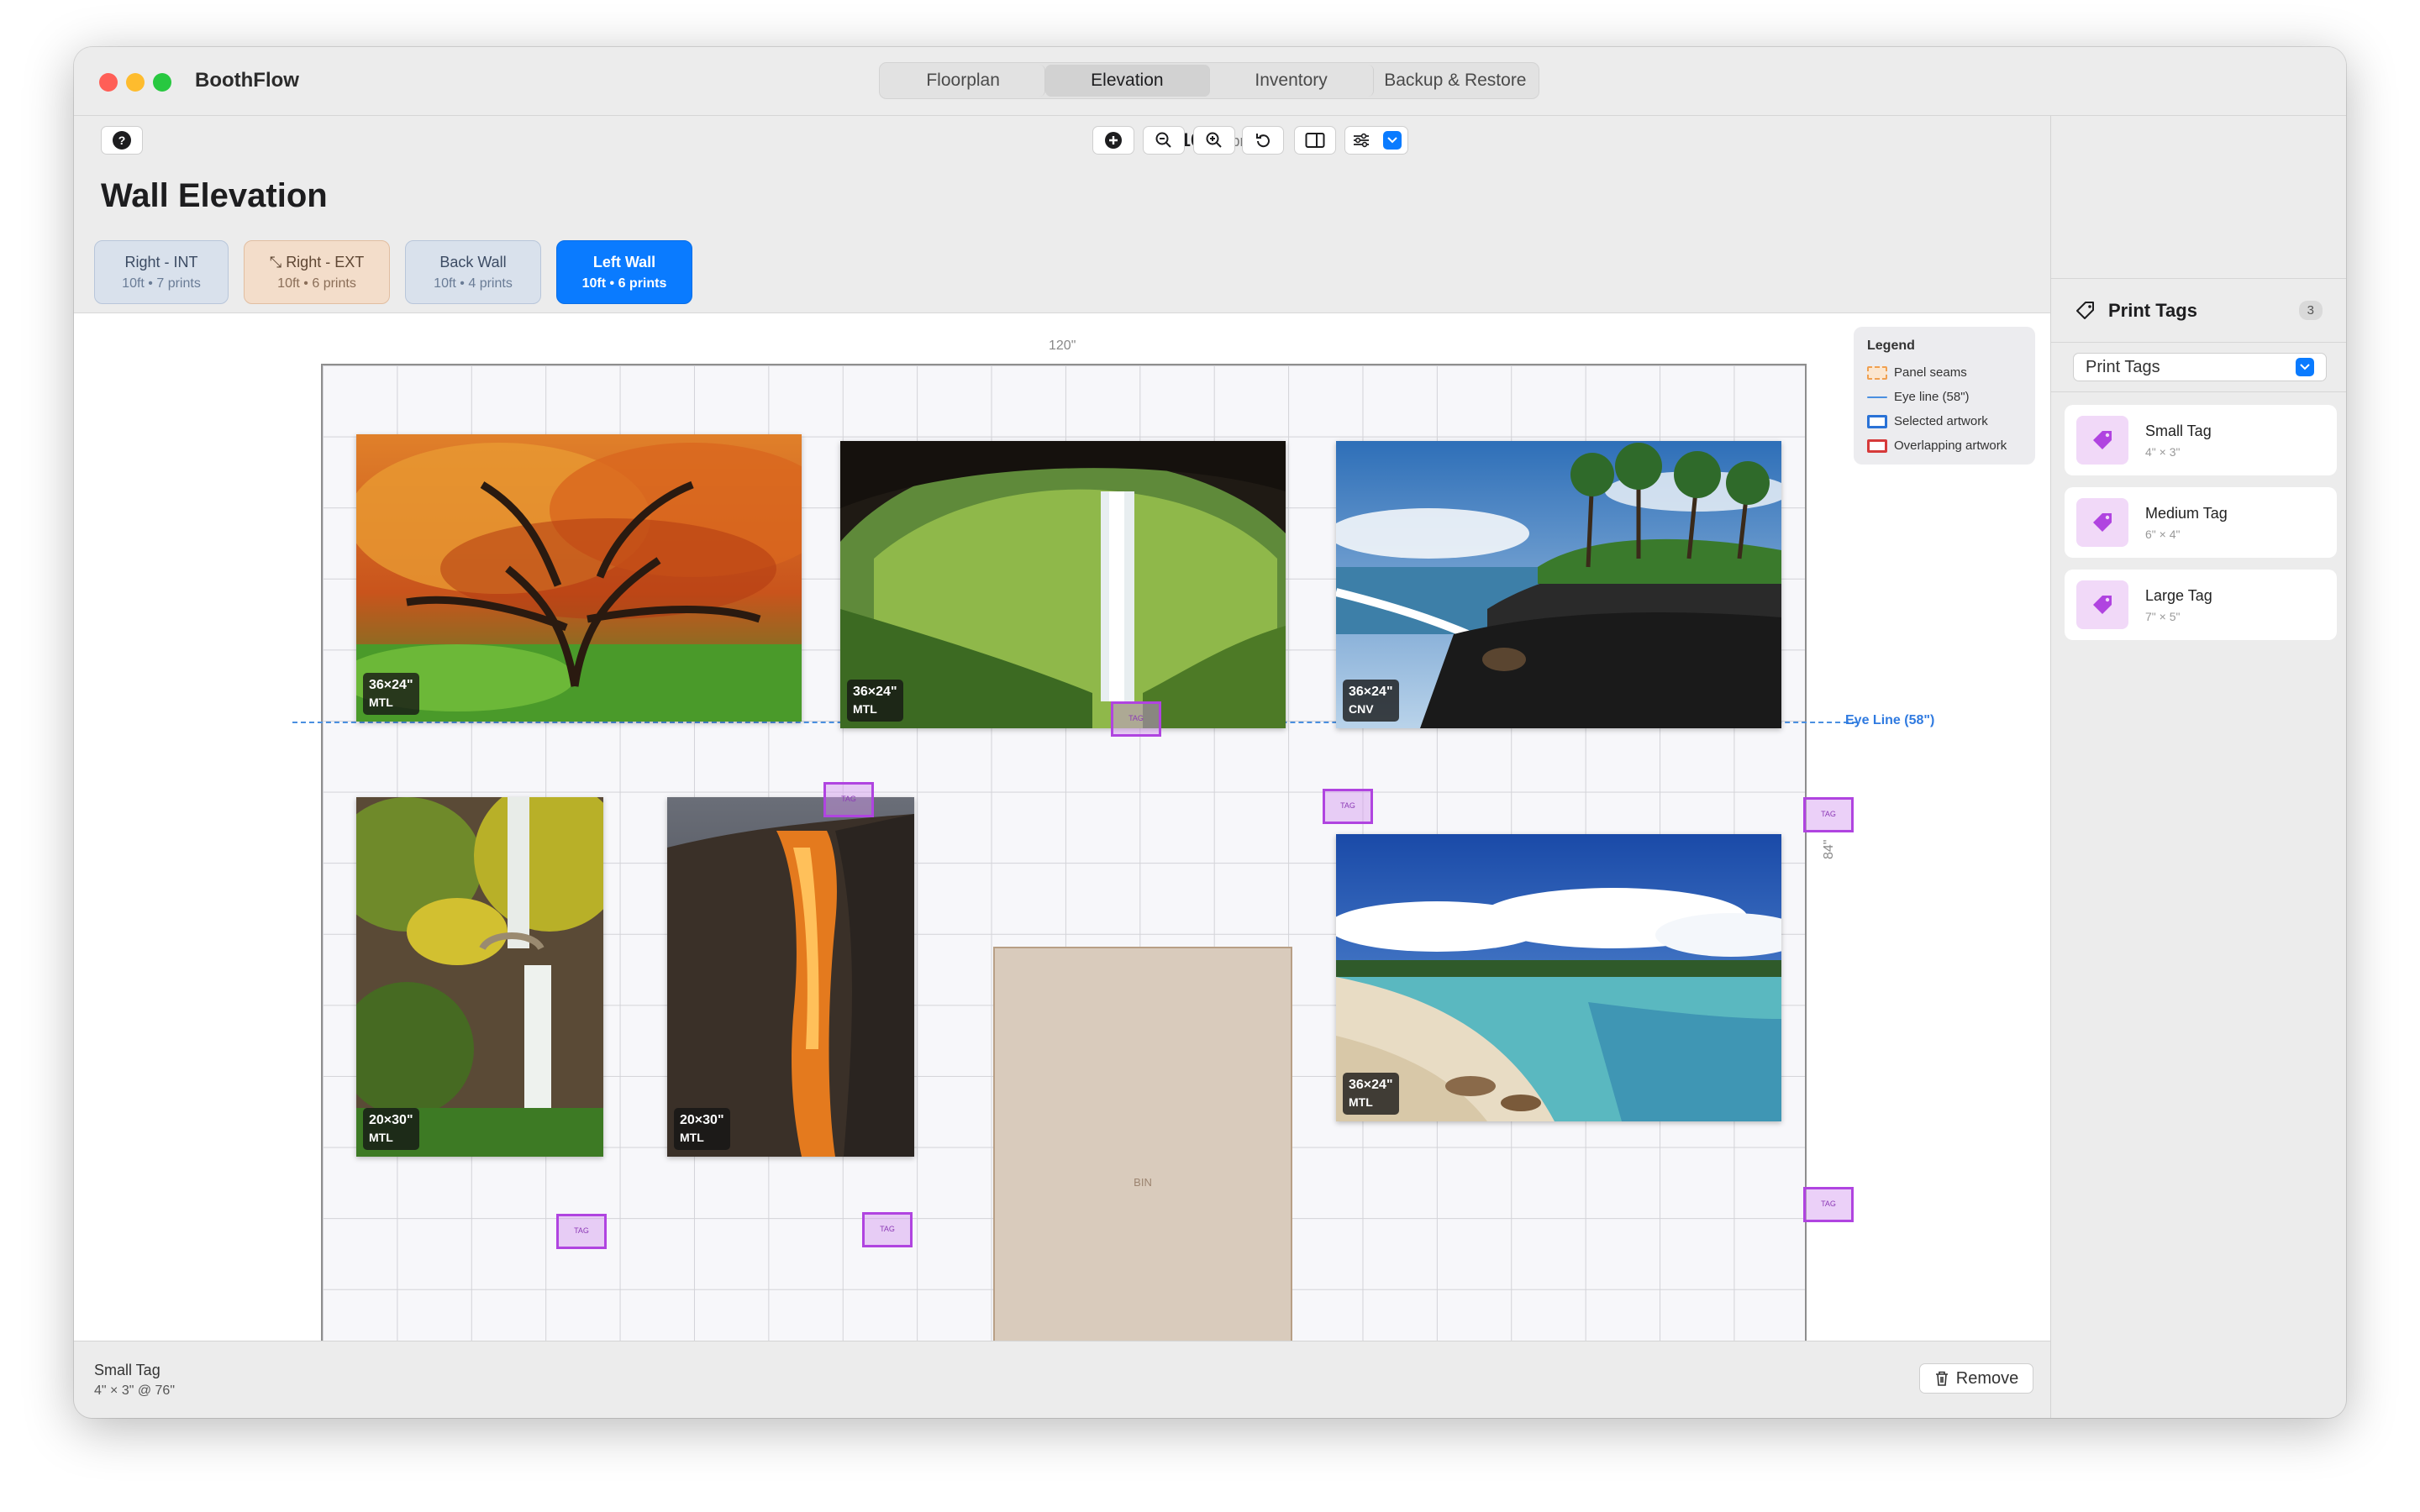 The height and width of the screenshot is (1512, 2420). I want to click on selected-swatch, so click(1877, 421).